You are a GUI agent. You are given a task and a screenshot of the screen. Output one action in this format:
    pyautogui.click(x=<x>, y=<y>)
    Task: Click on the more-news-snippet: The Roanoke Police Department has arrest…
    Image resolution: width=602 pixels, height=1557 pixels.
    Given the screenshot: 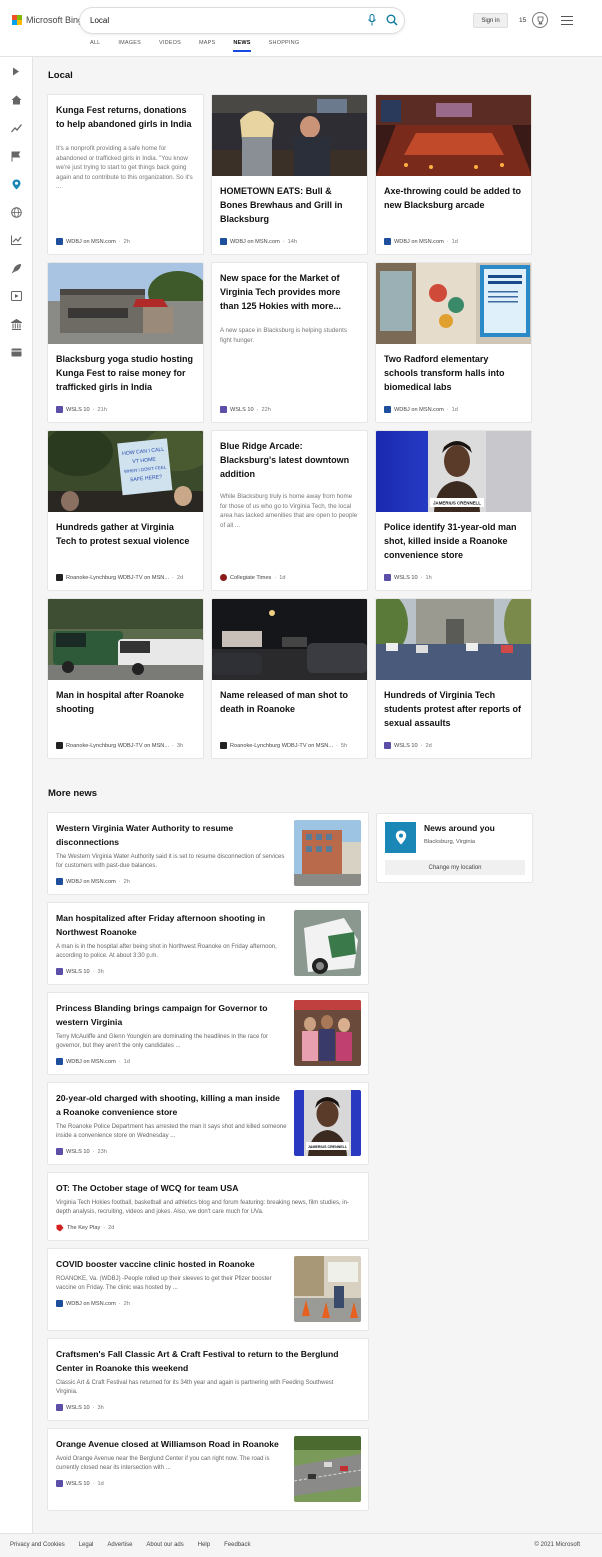 What is the action you would take?
    pyautogui.click(x=171, y=1132)
    